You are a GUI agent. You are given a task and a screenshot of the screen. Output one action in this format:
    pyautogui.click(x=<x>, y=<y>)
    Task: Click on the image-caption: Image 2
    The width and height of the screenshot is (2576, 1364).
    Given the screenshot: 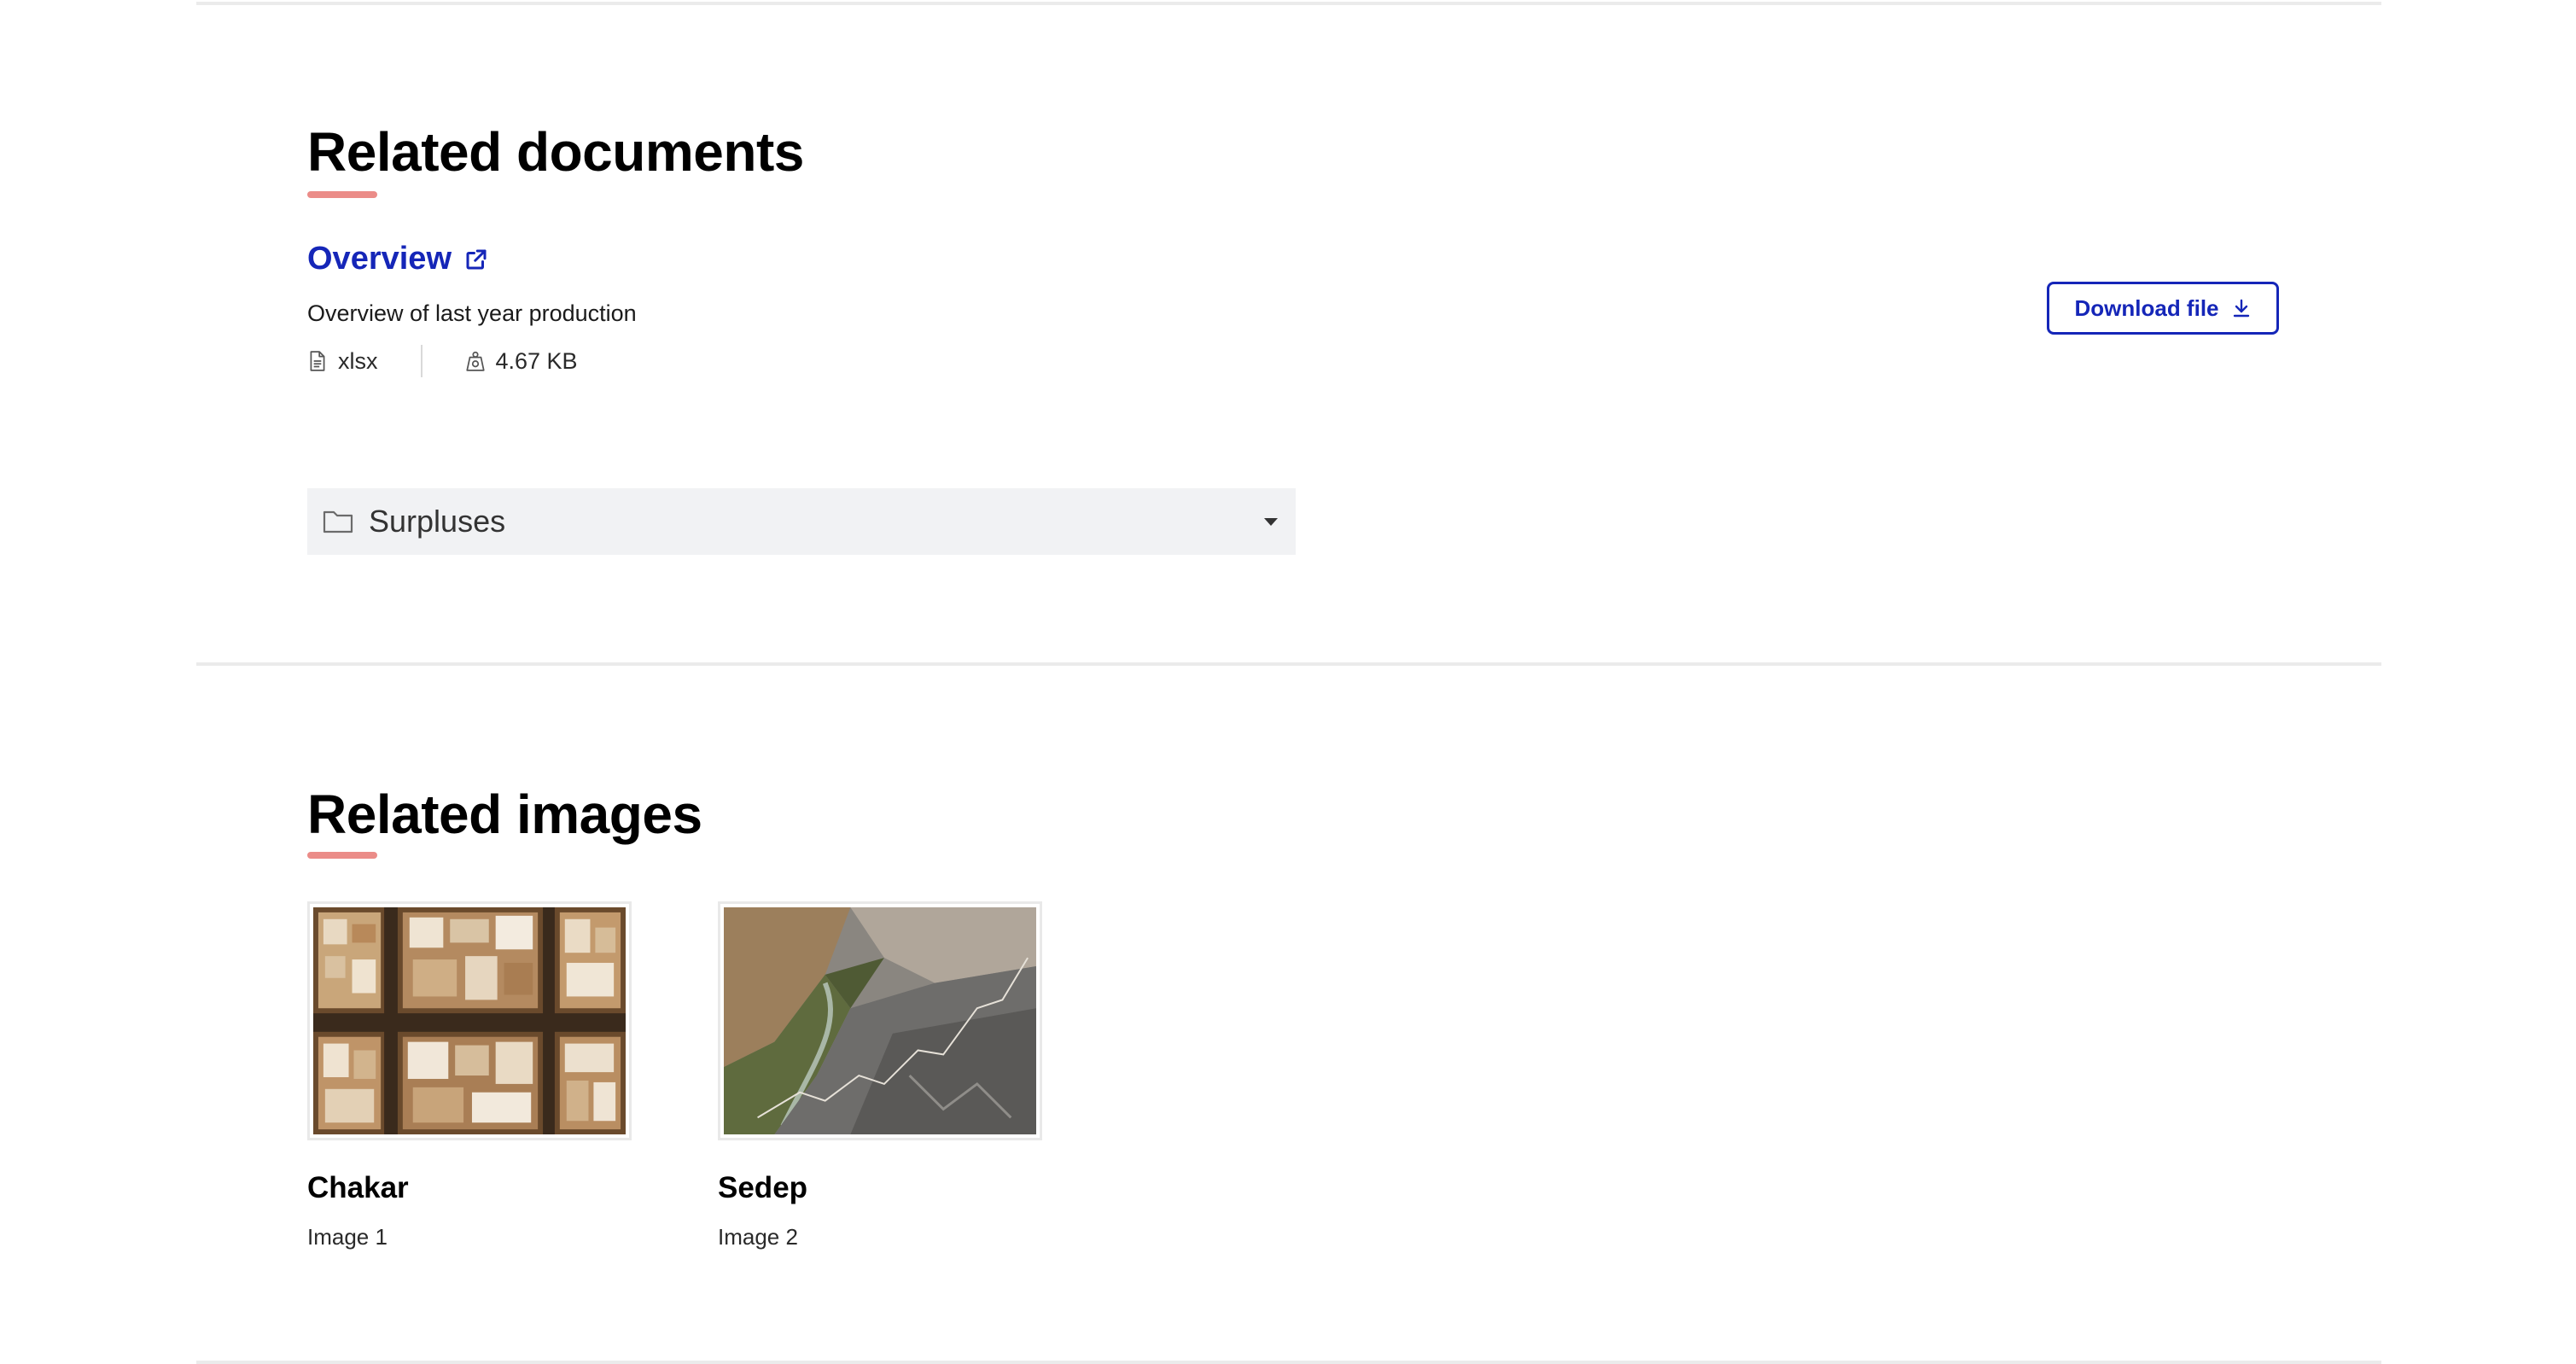 What is the action you would take?
    pyautogui.click(x=758, y=1237)
    